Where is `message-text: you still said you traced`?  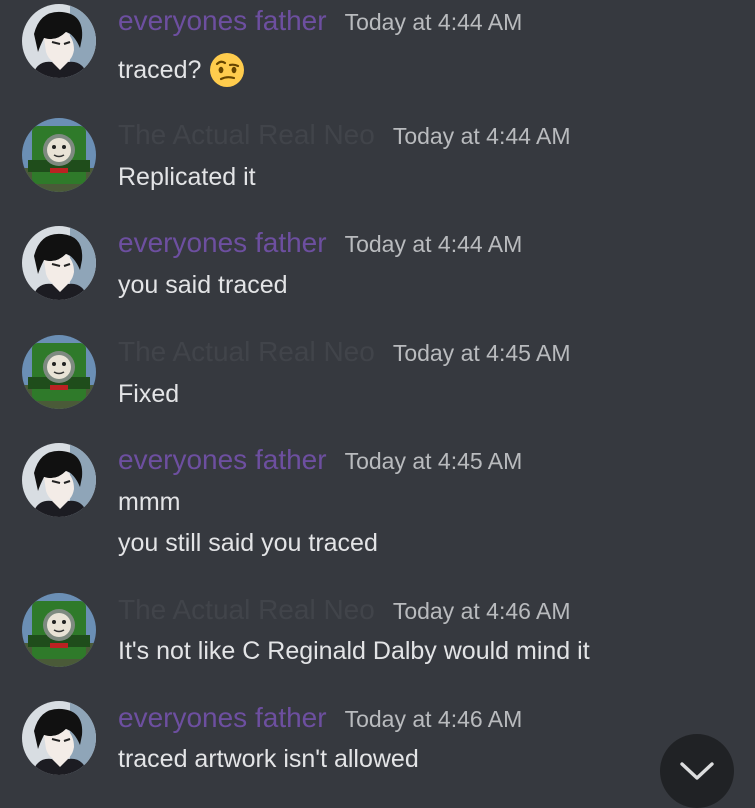
message-text: you still said you traced is located at coordinates (248, 543).